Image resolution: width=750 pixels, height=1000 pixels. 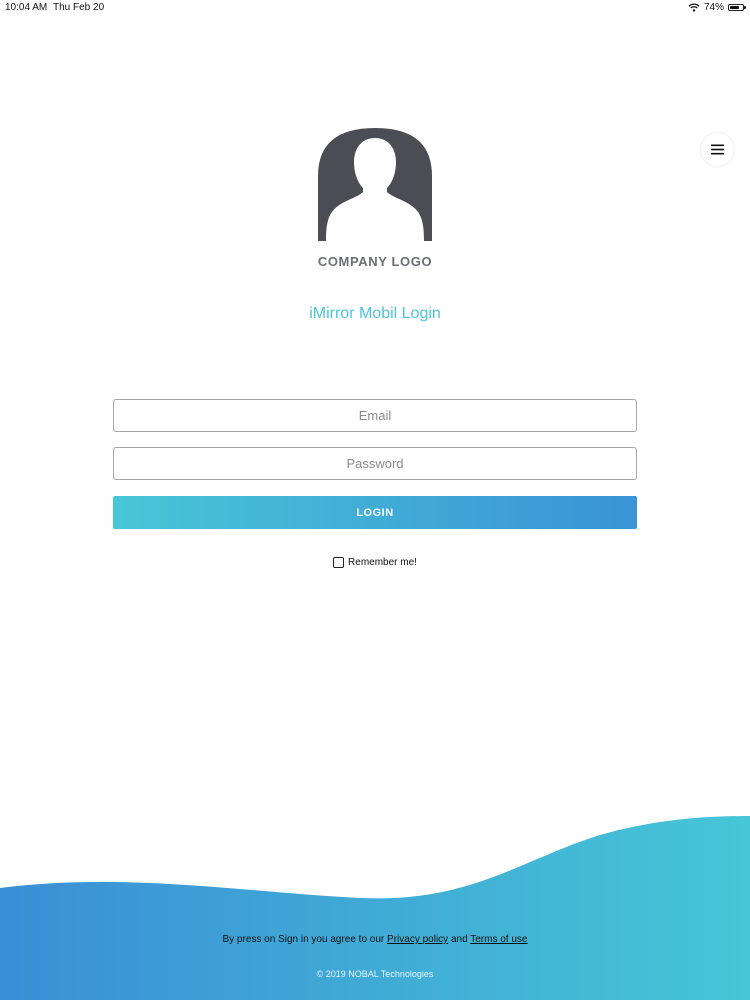 I want to click on status-date: Thu Feb 20, so click(x=79, y=7).